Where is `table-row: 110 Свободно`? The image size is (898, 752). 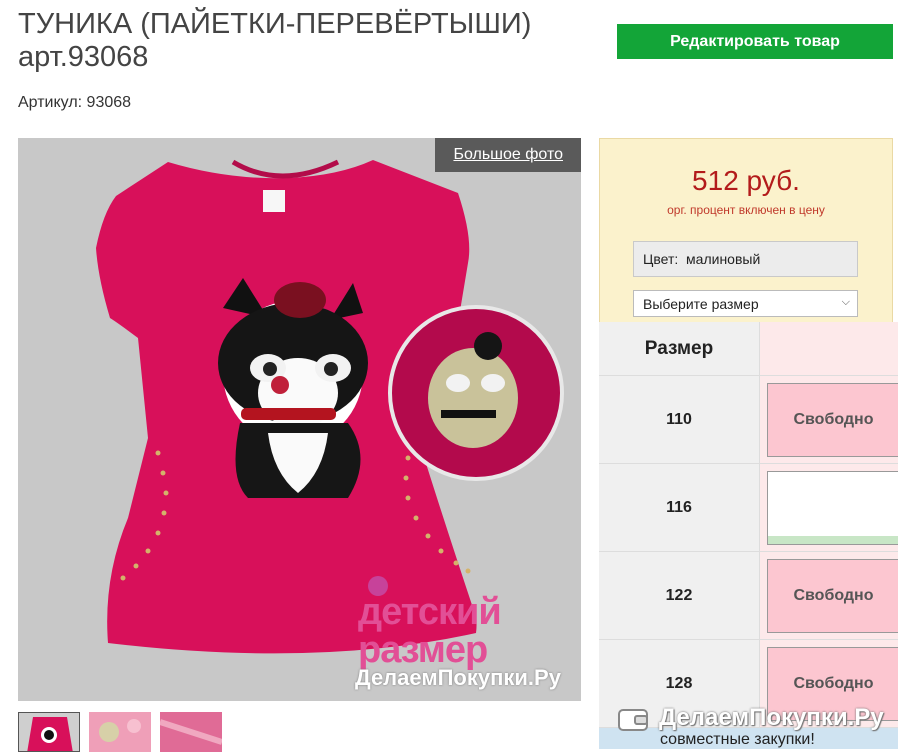 table-row: 110 Свободно is located at coordinates (748, 420).